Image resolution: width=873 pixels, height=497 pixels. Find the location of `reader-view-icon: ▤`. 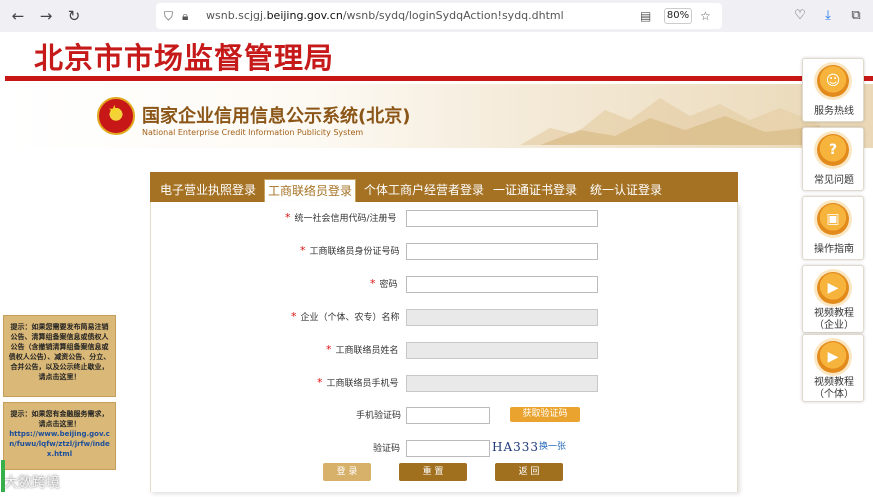

reader-view-icon: ▤ is located at coordinates (645, 16).